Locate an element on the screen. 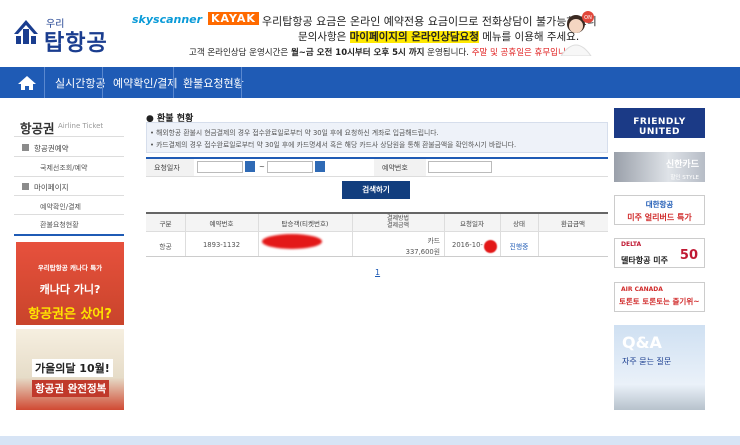 This screenshot has width=740, height=445. ad-shinhan-card: 신한카드 할인 STYLE is located at coordinates (659, 167).